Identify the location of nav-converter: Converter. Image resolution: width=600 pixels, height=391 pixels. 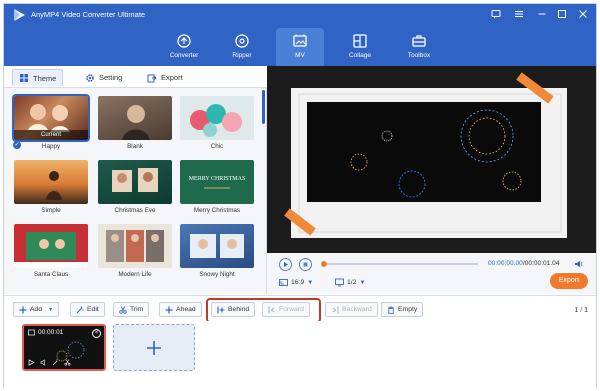
(184, 47).